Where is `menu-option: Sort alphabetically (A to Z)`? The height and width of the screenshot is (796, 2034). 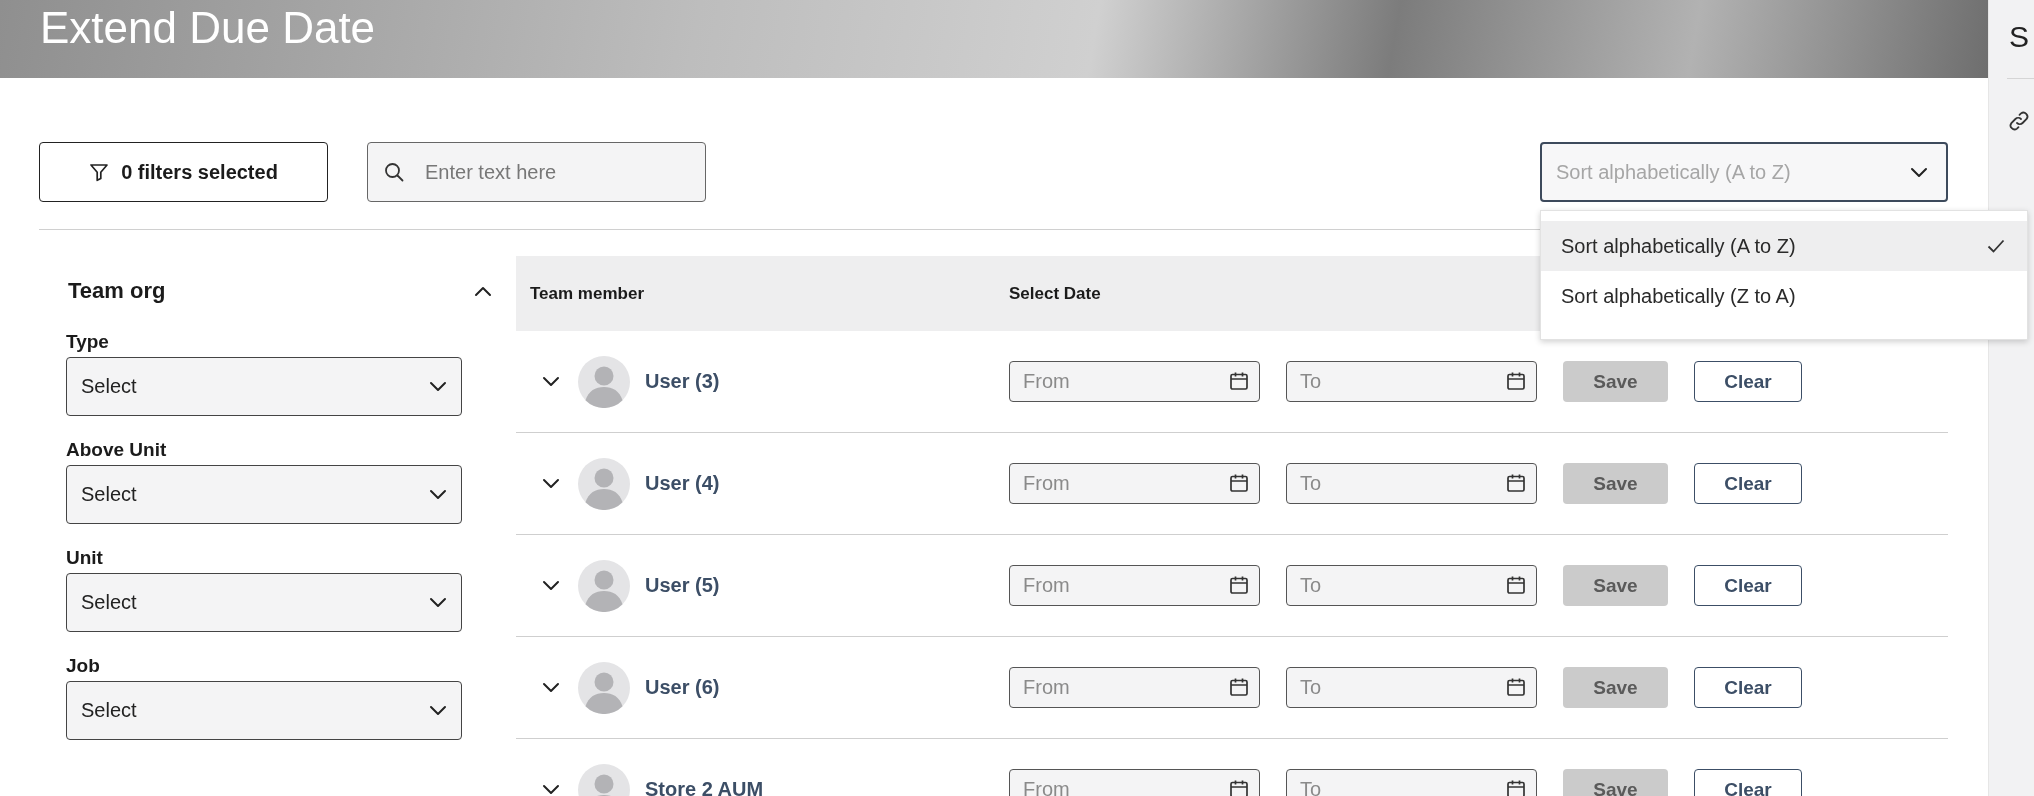
menu-option: Sort alphabetically (A to Z) is located at coordinates (1784, 246).